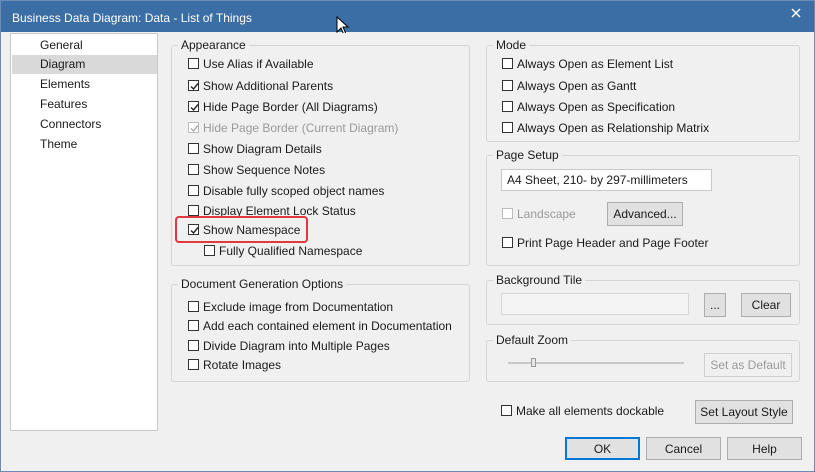 Image resolution: width=815 pixels, height=472 pixels. What do you see at coordinates (241, 229) in the screenshot?
I see `highlight-annotation` at bounding box center [241, 229].